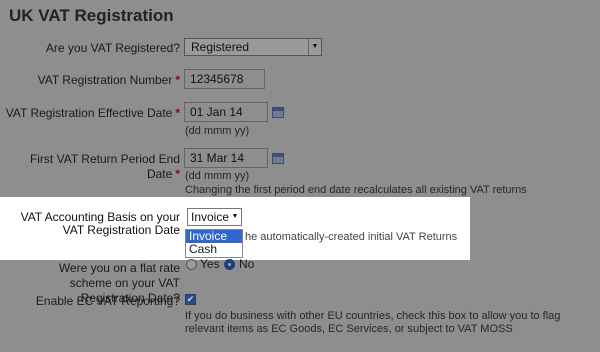 The height and width of the screenshot is (352, 600). I want to click on accounting-basis-value: Invoice, so click(210, 217).